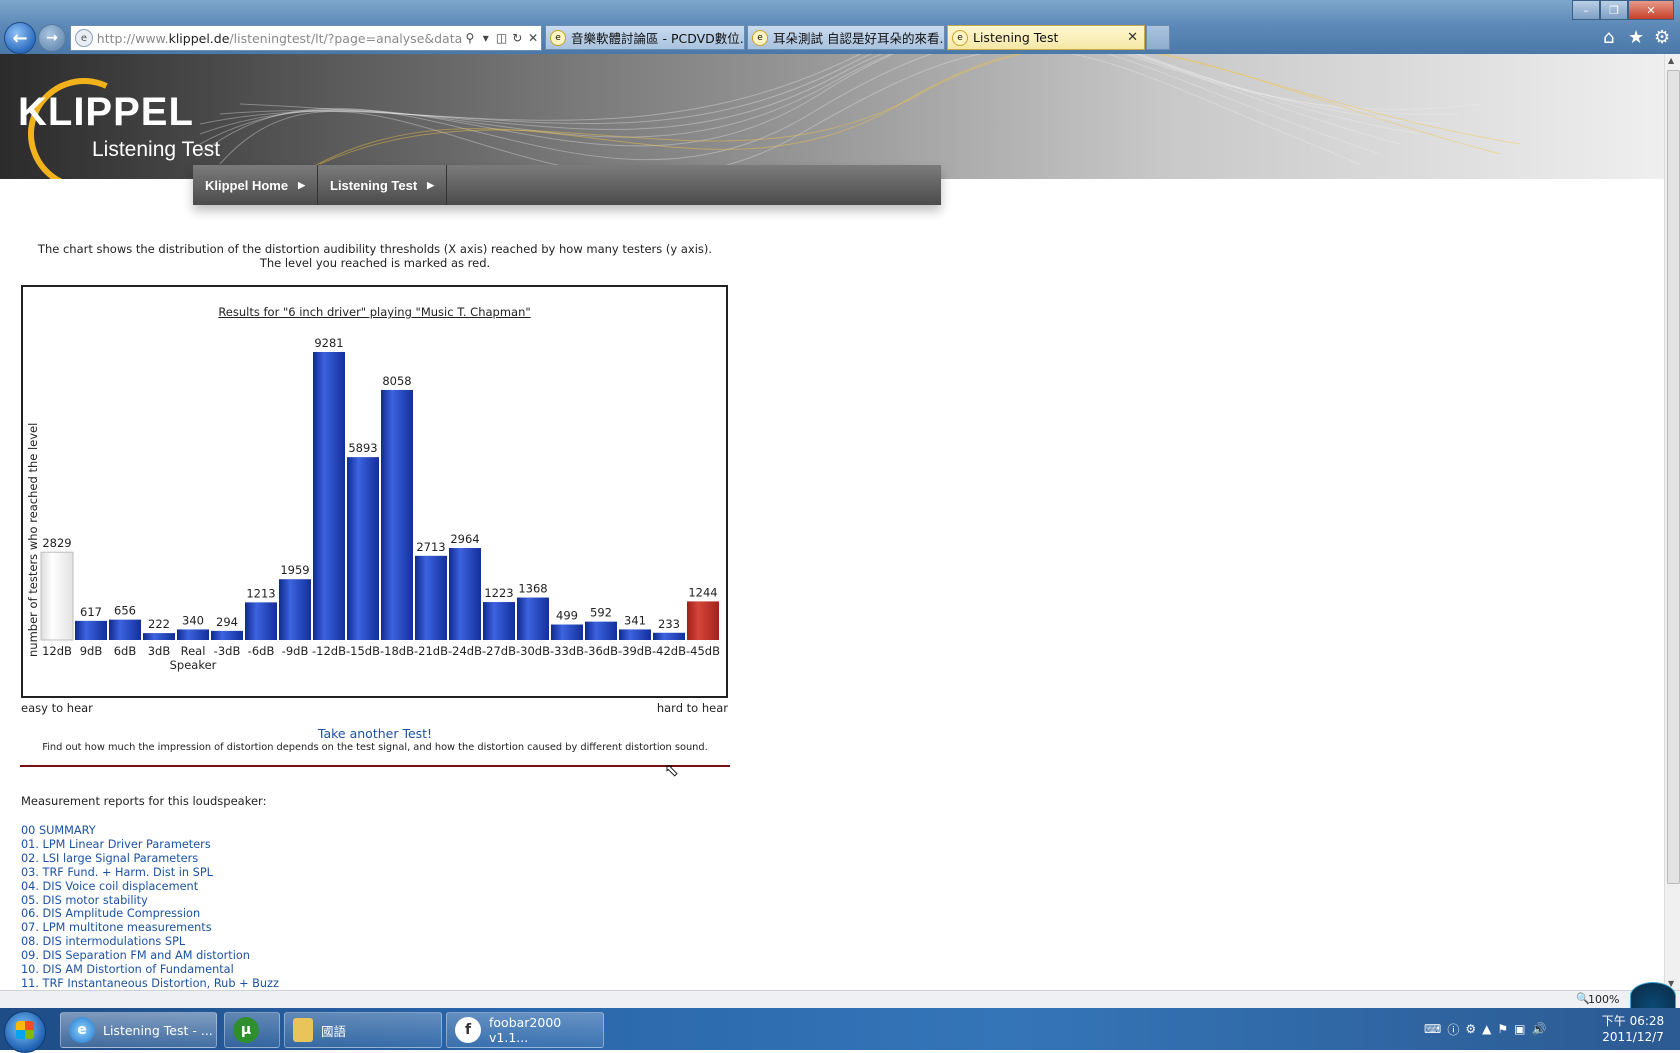 Image resolution: width=1680 pixels, height=1053 pixels. I want to click on arrow-left-icon: ←, so click(20, 38).